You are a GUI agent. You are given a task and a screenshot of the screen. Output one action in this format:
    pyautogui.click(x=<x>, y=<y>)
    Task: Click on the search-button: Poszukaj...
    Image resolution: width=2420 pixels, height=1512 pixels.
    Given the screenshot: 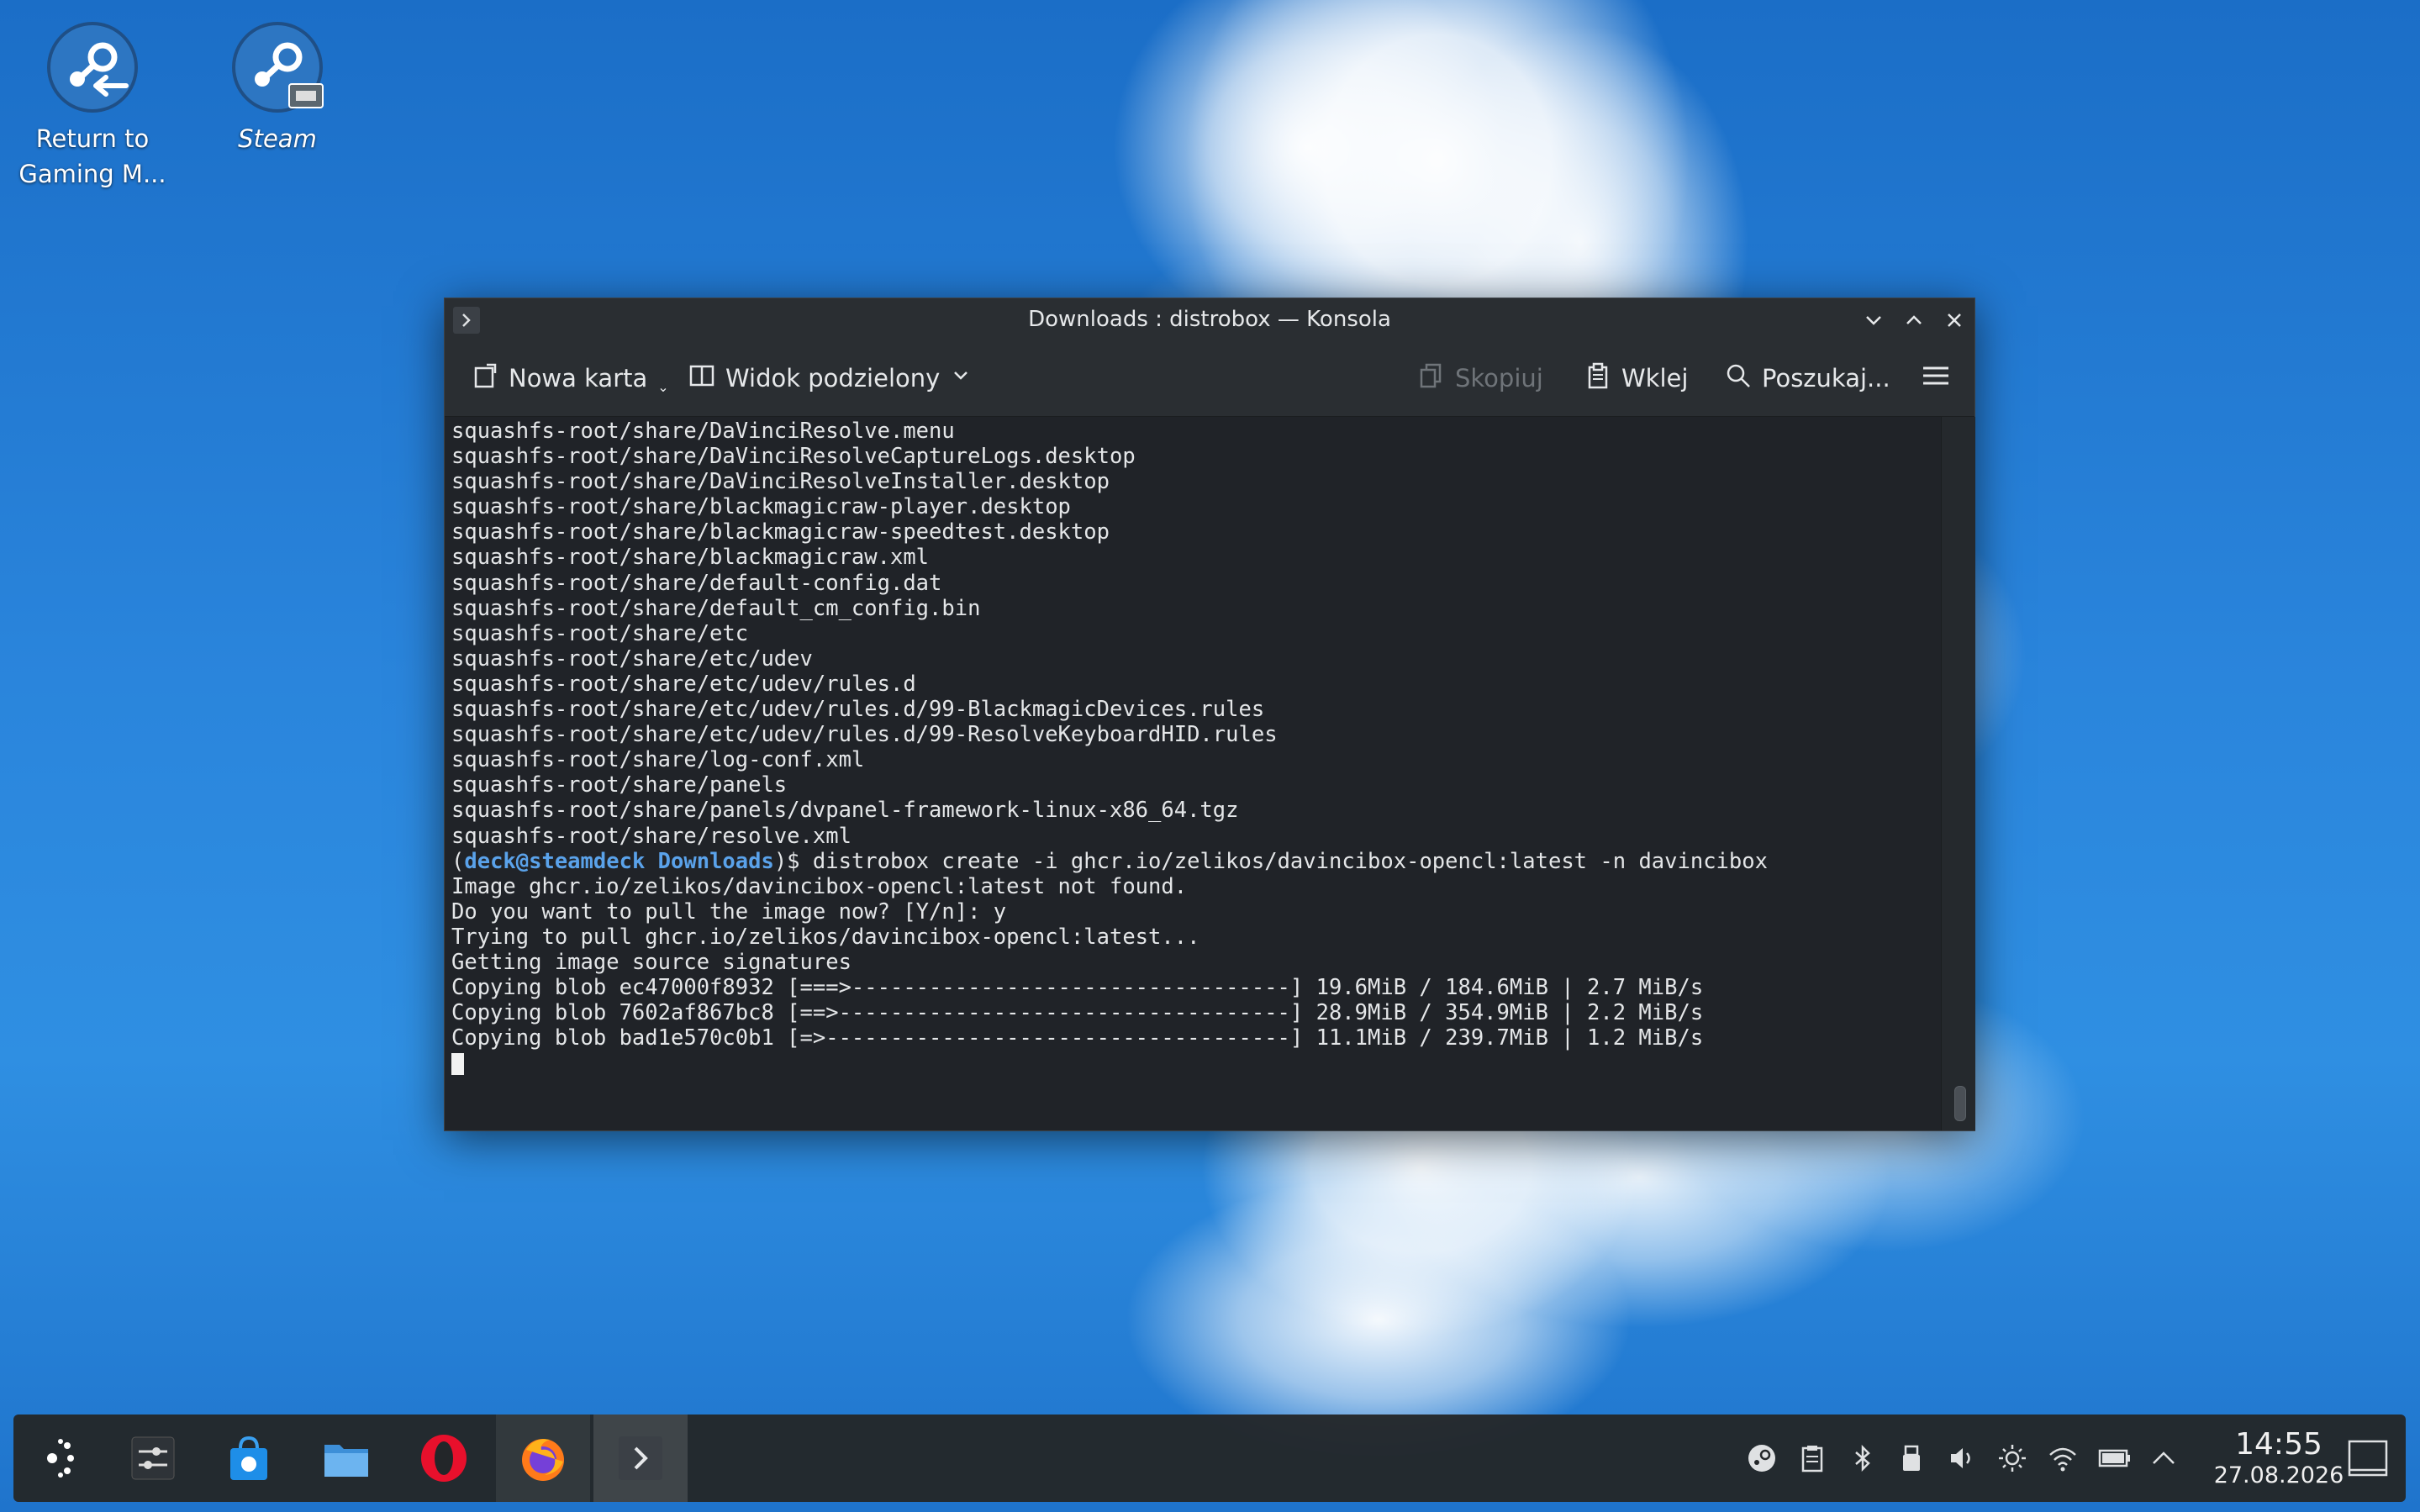 What is the action you would take?
    pyautogui.click(x=1808, y=378)
    